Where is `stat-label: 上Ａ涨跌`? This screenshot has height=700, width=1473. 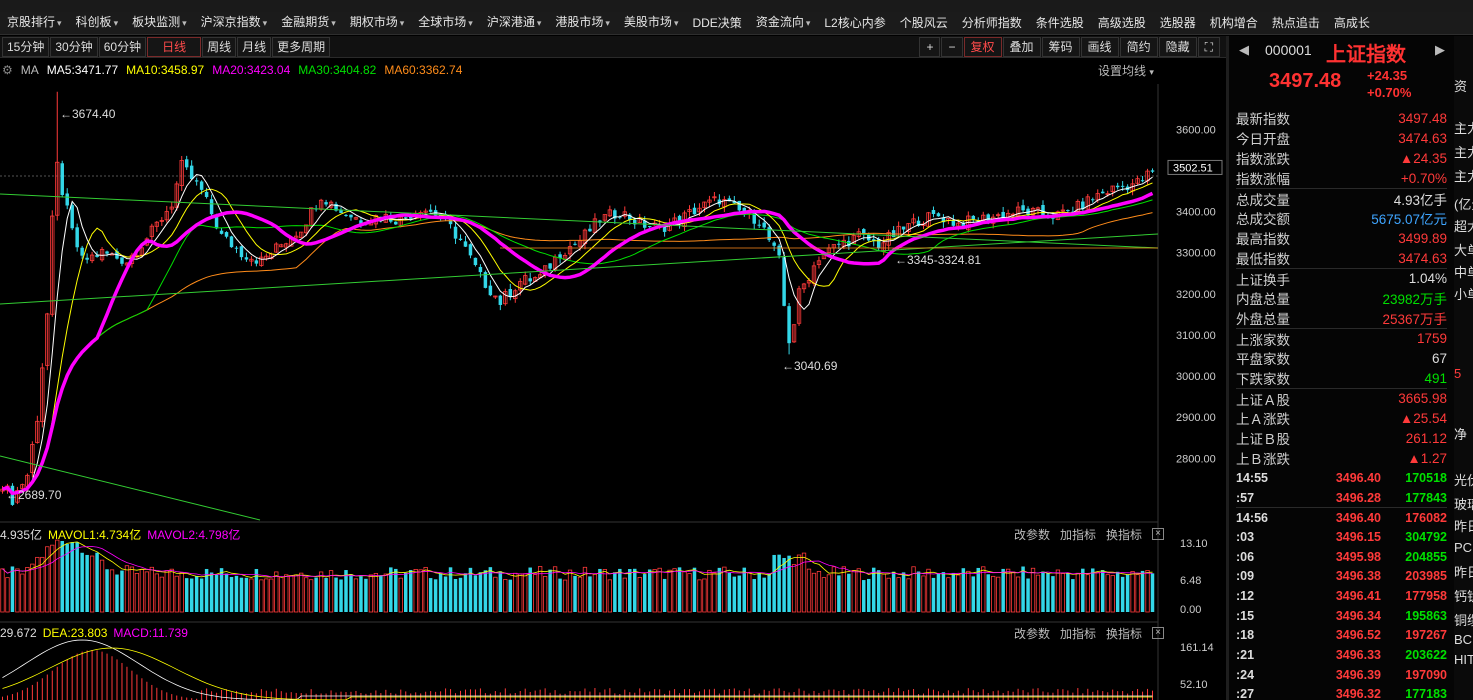 stat-label: 上Ａ涨跌 is located at coordinates (1263, 419).